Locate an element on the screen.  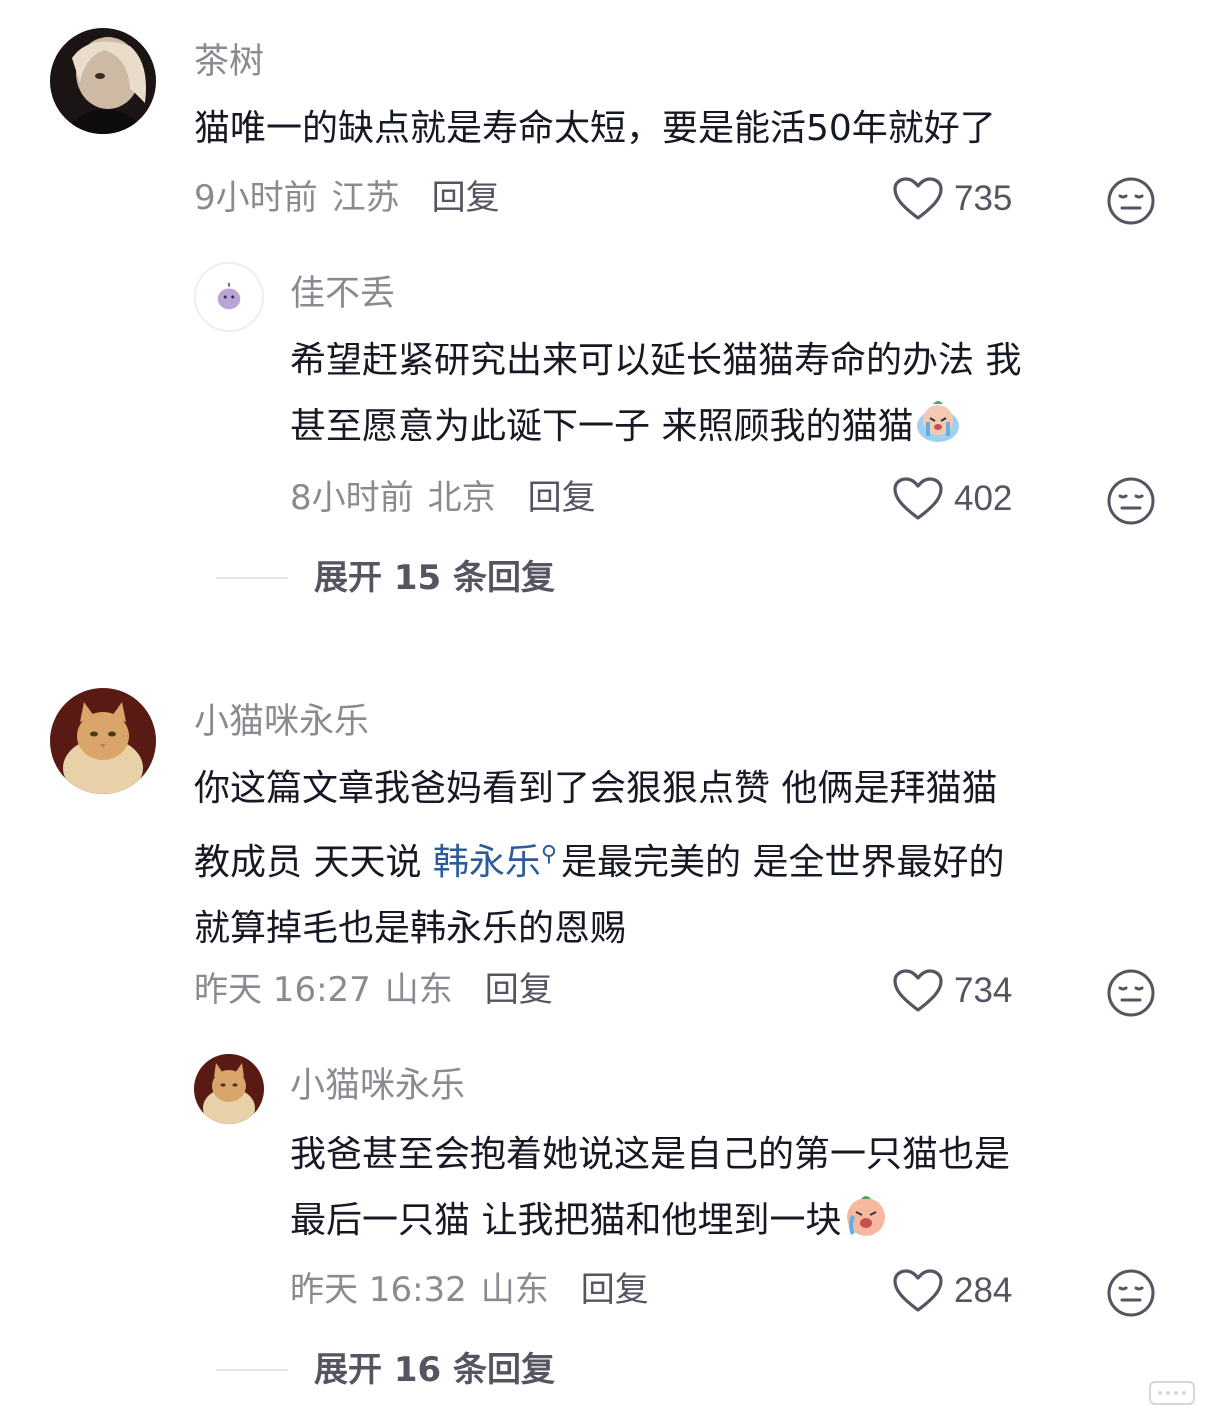
like-button: 284 is located at coordinates (952, 1291).